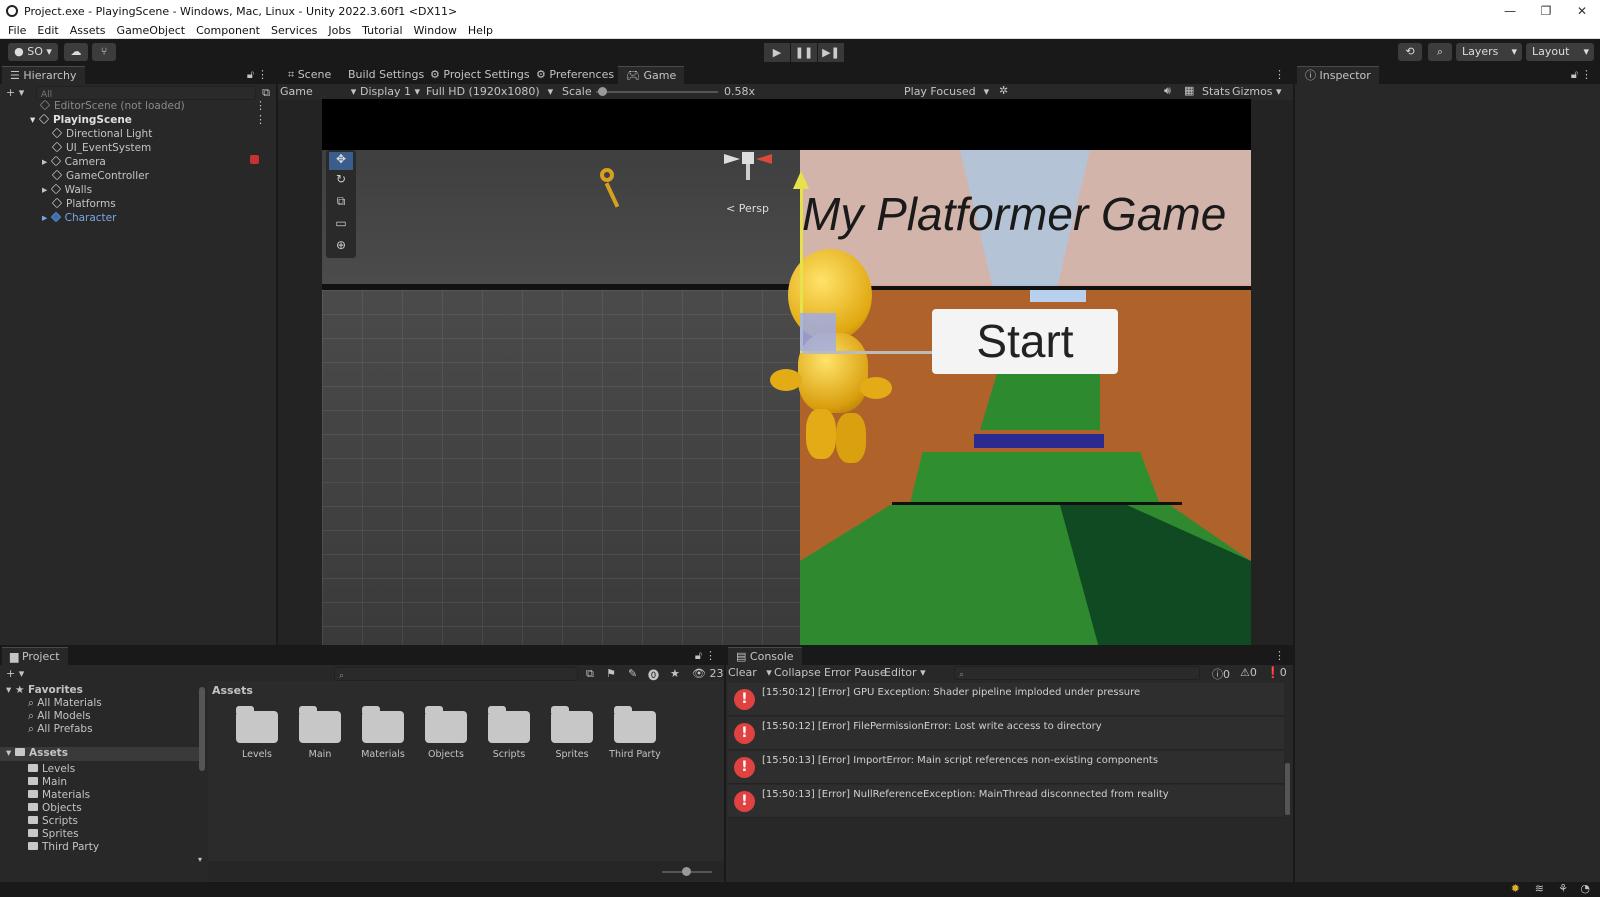  Describe the element at coordinates (575, 75) in the screenshot. I see `tab-preferences: ⚙ Preferences` at that location.